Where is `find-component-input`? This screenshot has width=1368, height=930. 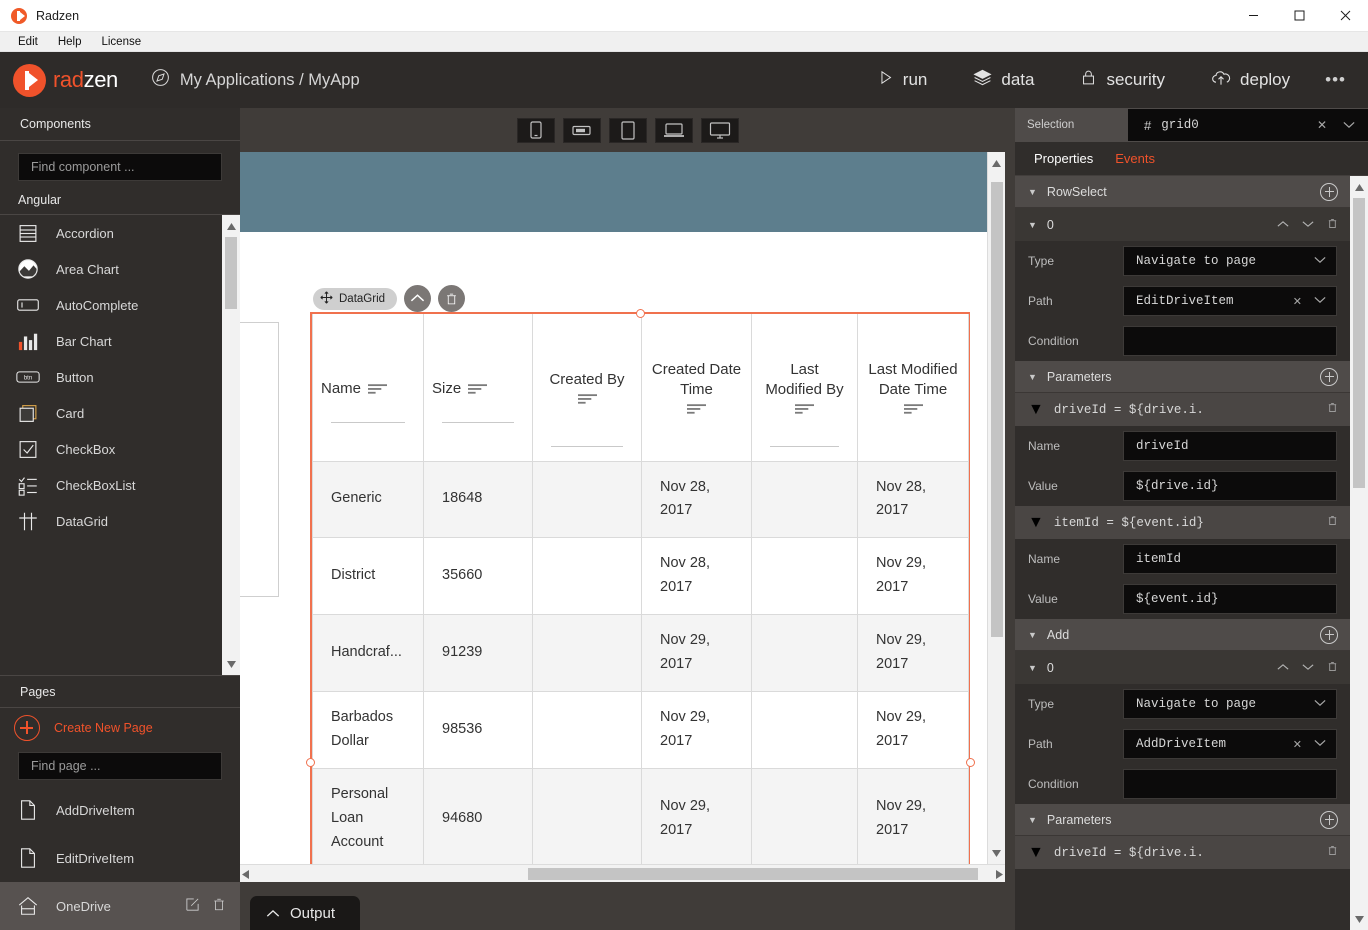
find-component-input is located at coordinates (120, 167).